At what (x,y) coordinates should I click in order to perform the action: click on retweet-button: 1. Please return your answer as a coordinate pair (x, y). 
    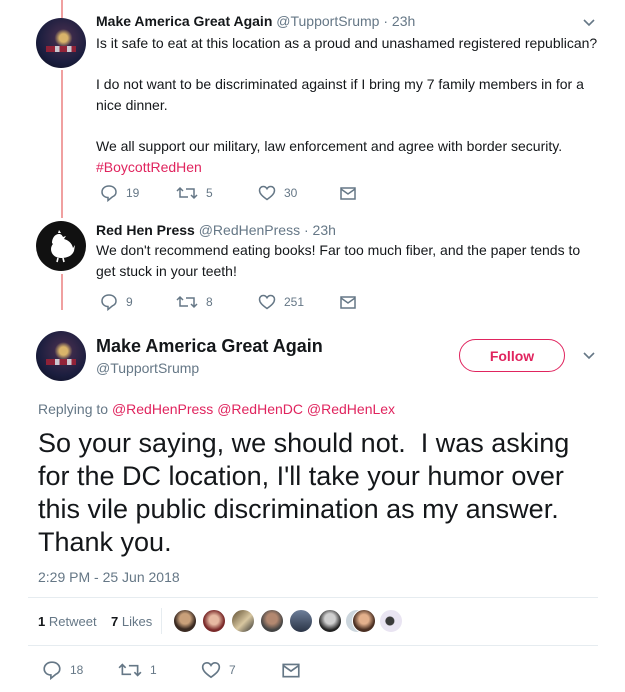
    Looking at the image, I should click on (137, 670).